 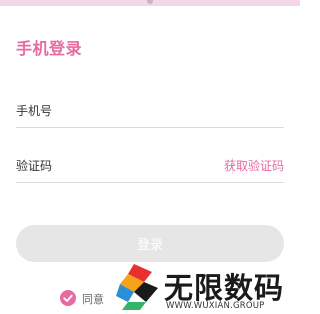 I want to click on page-title: 手机登录, so click(x=49, y=48).